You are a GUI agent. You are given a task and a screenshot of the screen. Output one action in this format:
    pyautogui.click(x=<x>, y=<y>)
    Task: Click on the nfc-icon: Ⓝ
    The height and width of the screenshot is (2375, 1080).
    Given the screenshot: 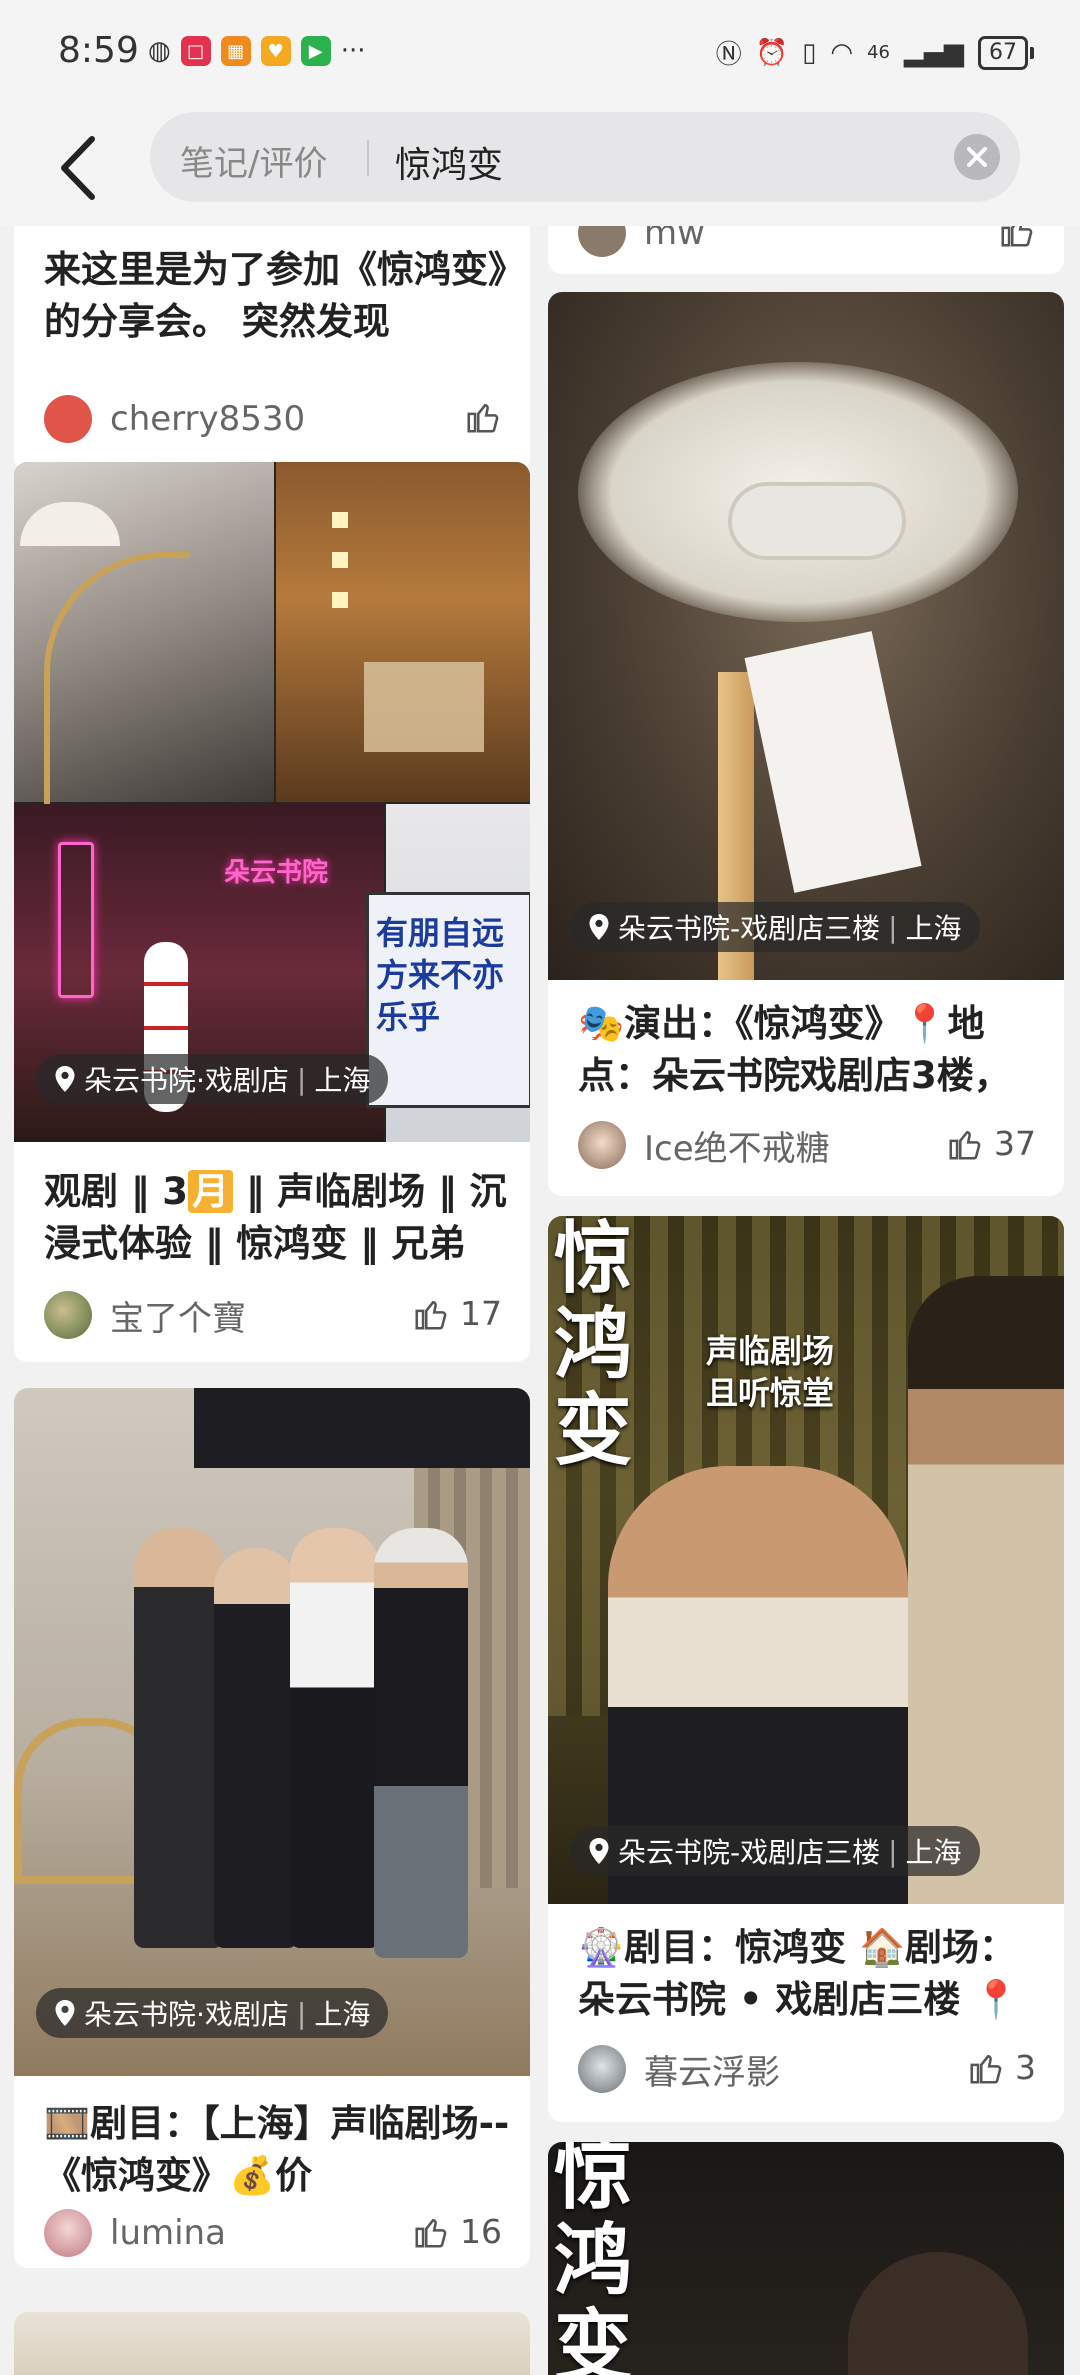 What is the action you would take?
    pyautogui.click(x=728, y=55)
    